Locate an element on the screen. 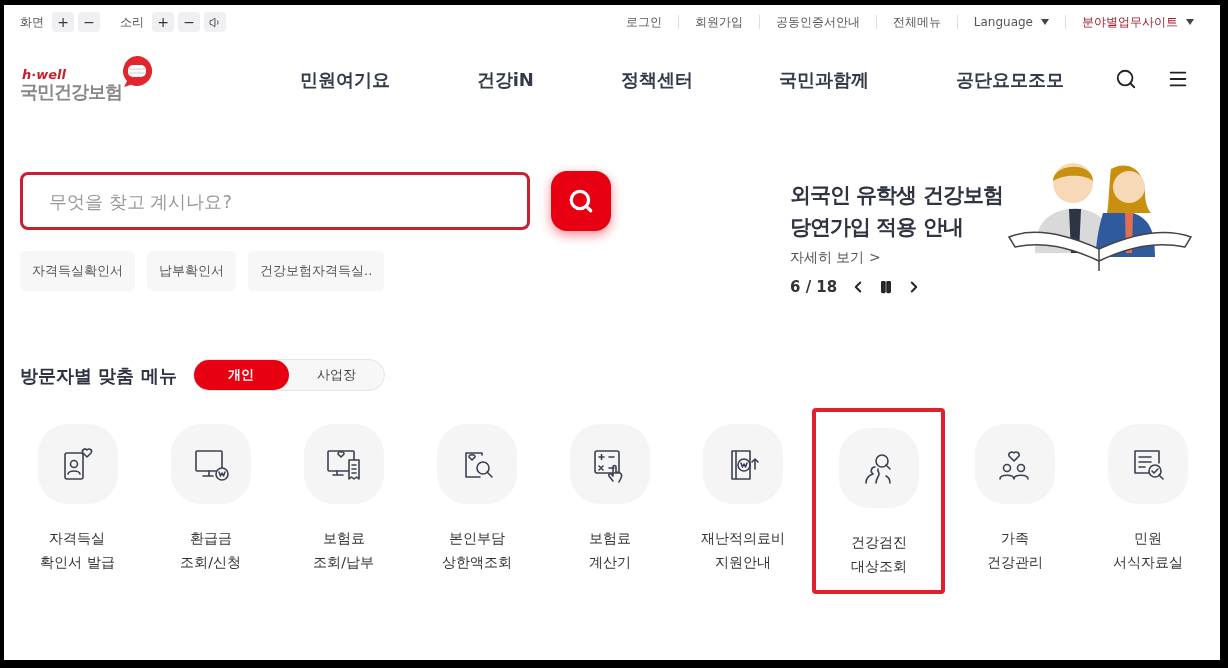 This screenshot has width=1228, height=668. dropdown-link: 분야별업무사이트 is located at coordinates (1138, 22).